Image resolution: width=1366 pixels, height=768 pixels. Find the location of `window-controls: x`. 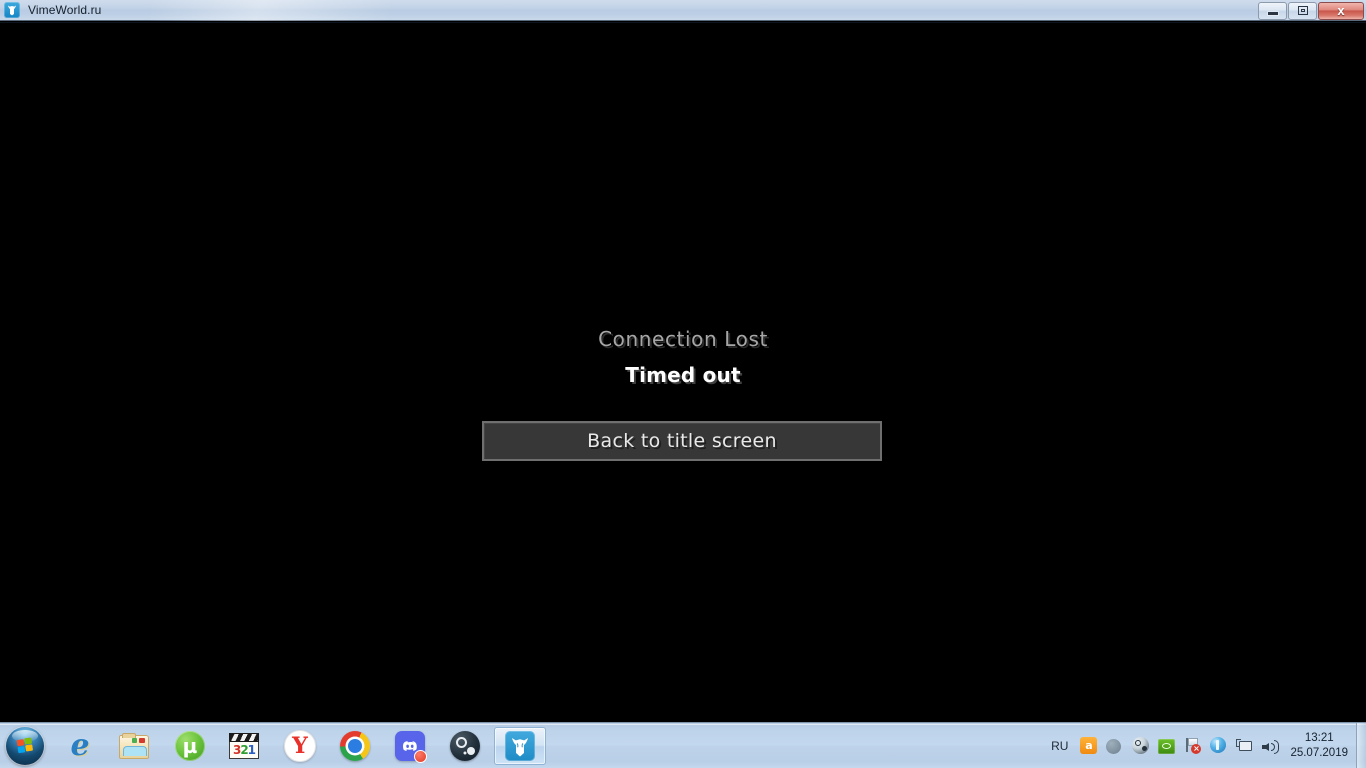

window-controls: x is located at coordinates (1310, 10).